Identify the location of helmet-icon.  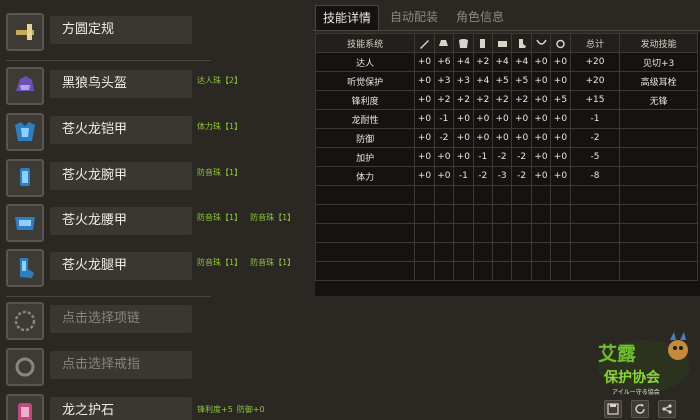
(25, 86).